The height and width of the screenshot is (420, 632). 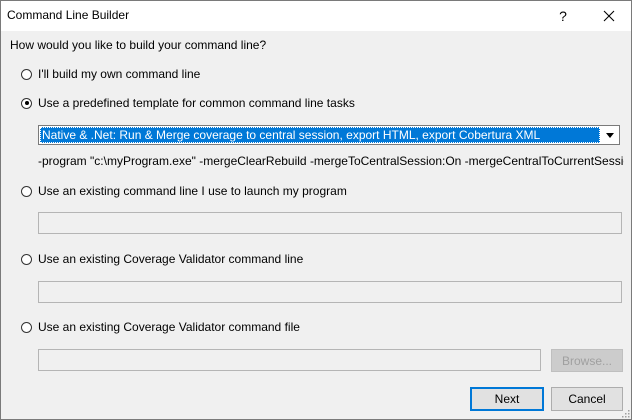 What do you see at coordinates (289, 360) in the screenshot?
I see `cv-command-file-input` at bounding box center [289, 360].